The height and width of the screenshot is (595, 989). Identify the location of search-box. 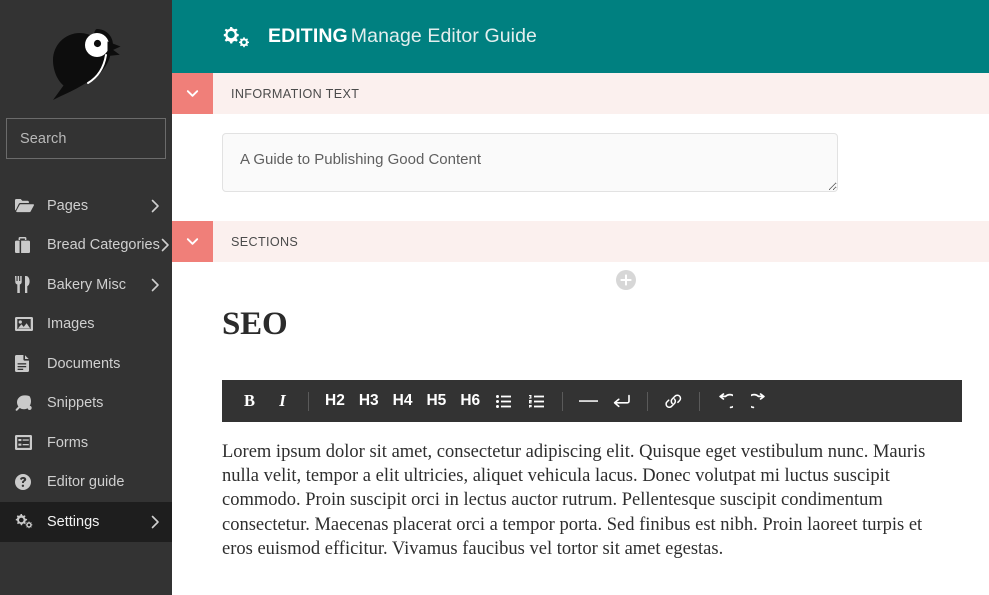
(89, 138).